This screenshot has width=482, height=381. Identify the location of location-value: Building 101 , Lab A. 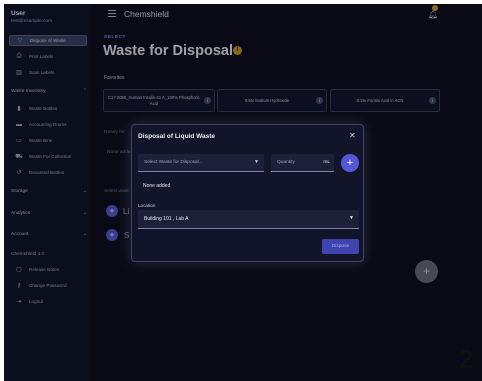
(166, 219).